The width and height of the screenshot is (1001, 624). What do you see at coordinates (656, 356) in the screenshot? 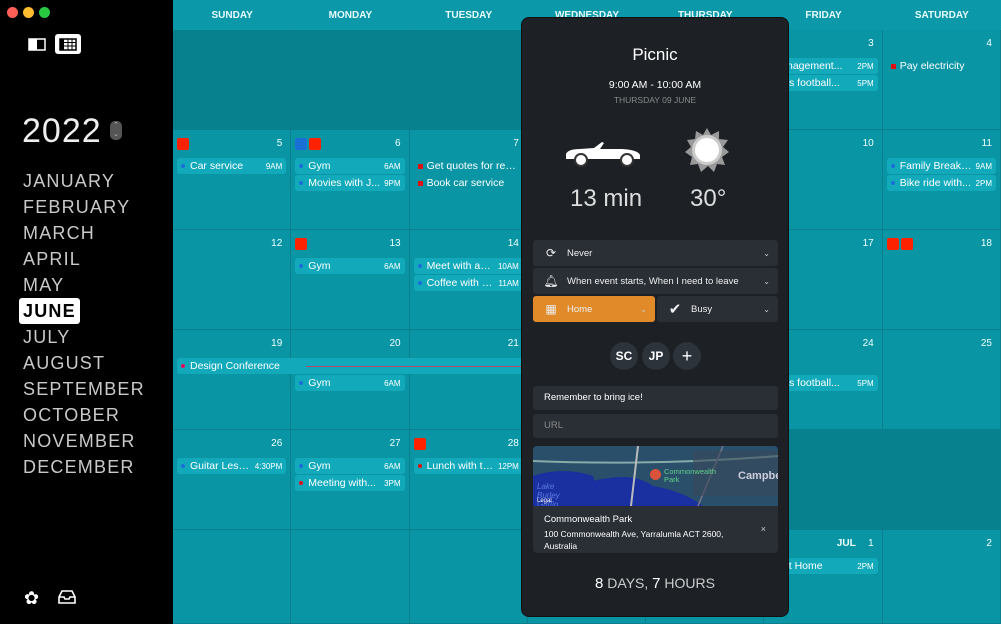
I see `attendee-avatar: JP` at bounding box center [656, 356].